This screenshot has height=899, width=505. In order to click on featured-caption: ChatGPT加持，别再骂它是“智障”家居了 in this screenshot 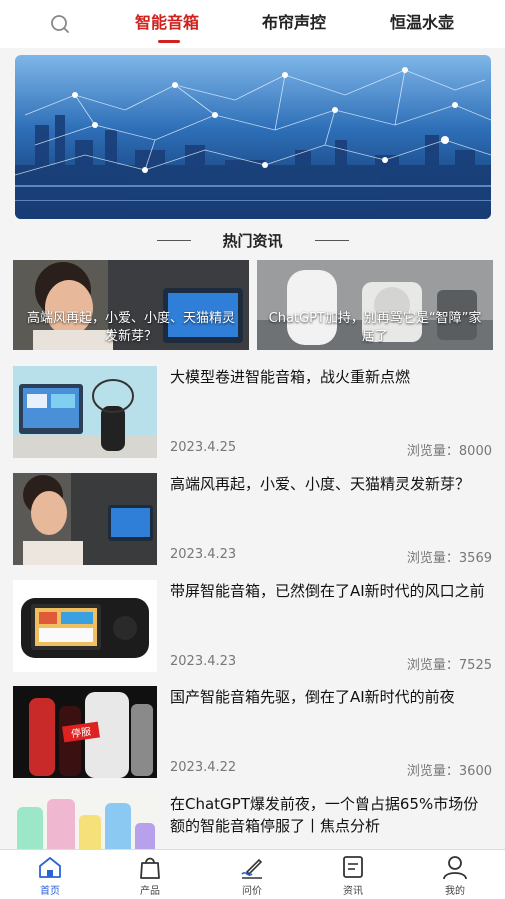, I will do `click(375, 327)`.